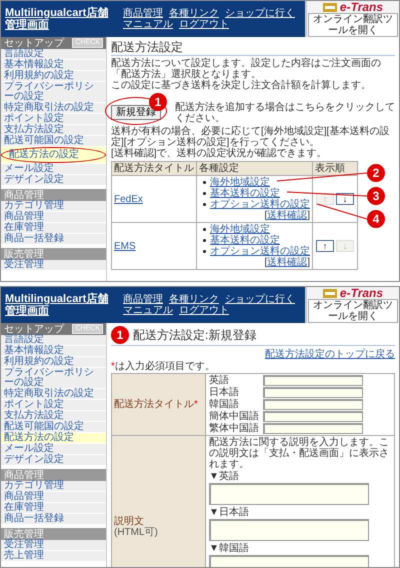 This screenshot has height=568, width=400. Describe the element at coordinates (254, 169) in the screenshot. I see `column-header: 各種設定` at that location.